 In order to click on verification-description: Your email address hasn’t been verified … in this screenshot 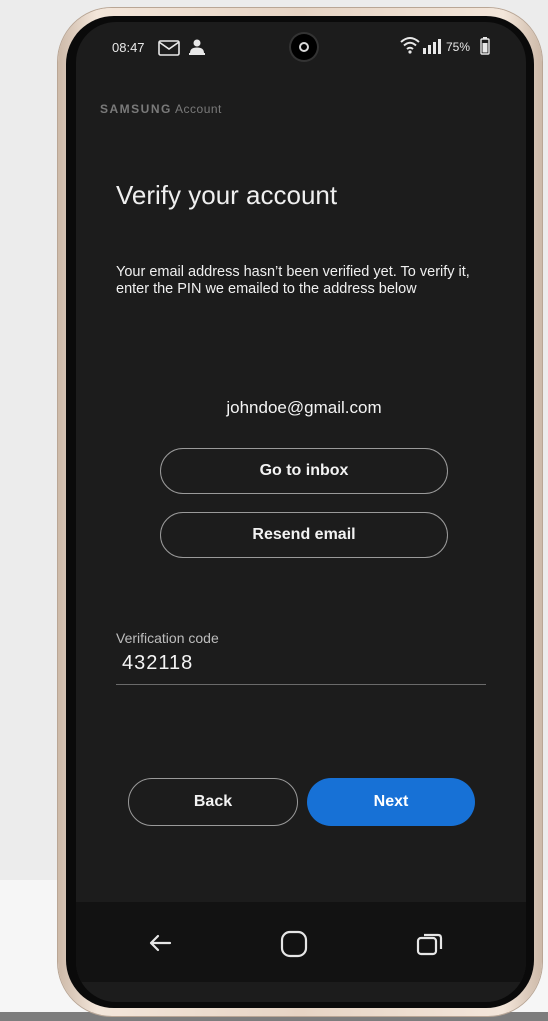, I will do `click(293, 280)`.